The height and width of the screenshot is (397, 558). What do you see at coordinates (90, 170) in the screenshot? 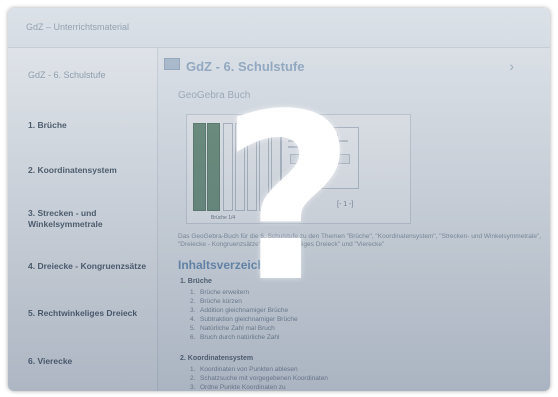
I see `sidebar-item-koordinatensystem: 2. Koordinatensystem` at bounding box center [90, 170].